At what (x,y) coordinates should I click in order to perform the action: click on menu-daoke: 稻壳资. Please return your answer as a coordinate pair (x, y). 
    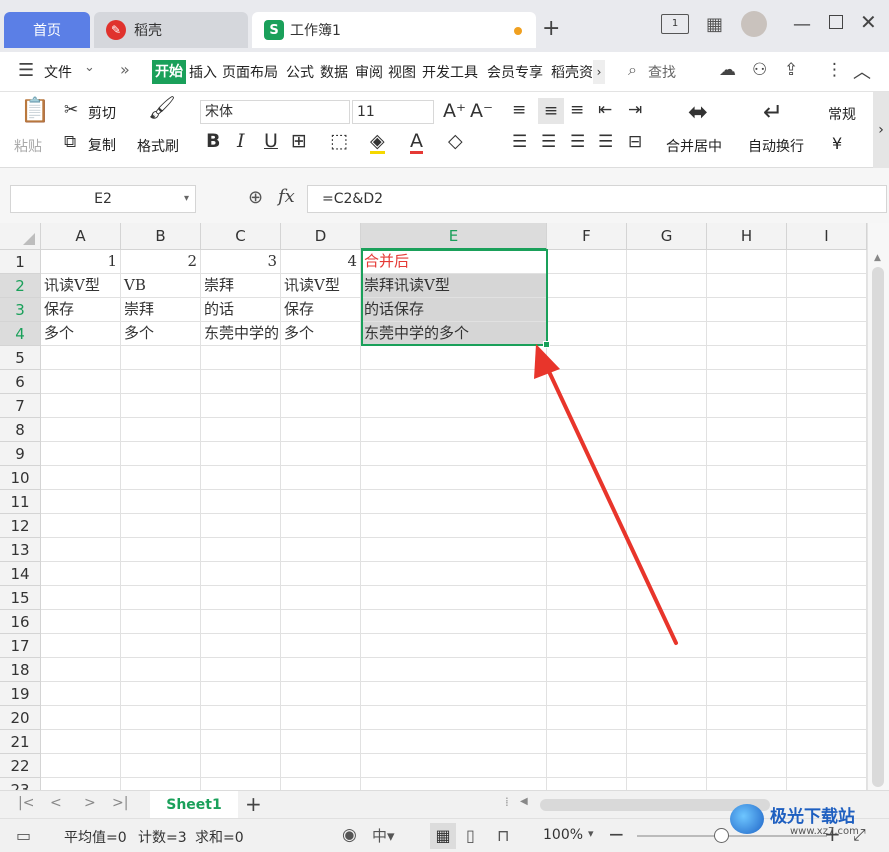
    Looking at the image, I should click on (572, 72).